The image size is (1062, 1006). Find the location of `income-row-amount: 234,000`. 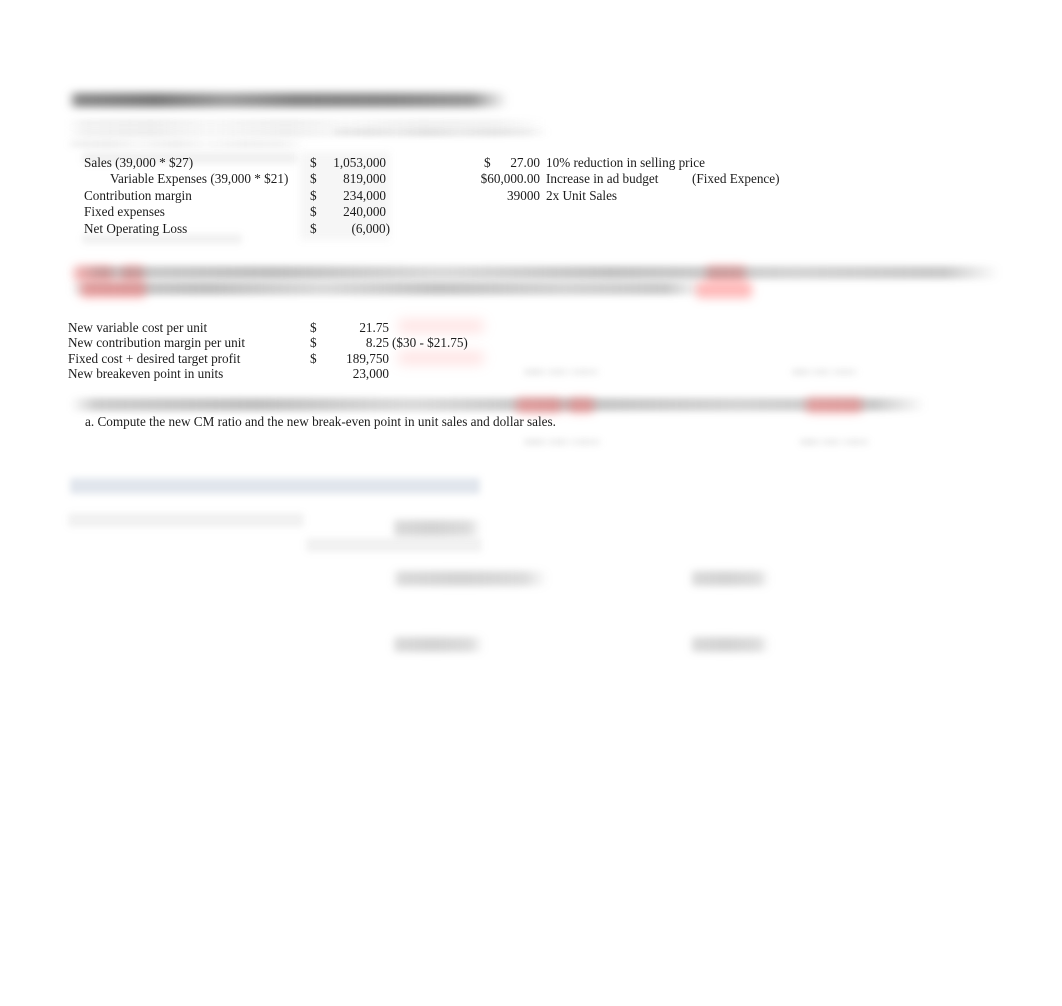

income-row-amount: 234,000 is located at coordinates (364, 195).